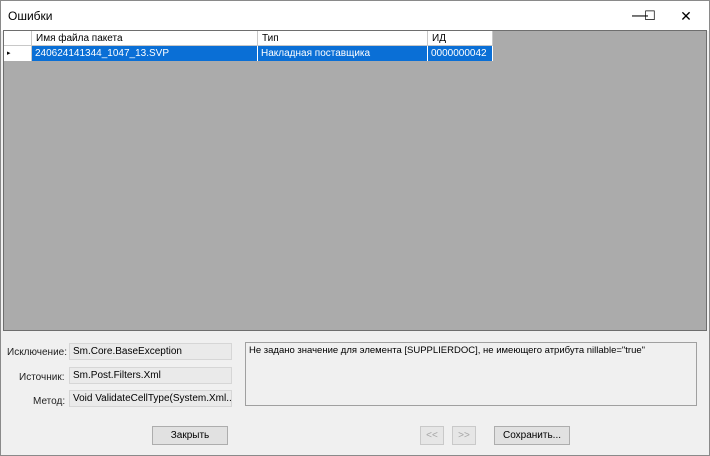  What do you see at coordinates (686, 16) in the screenshot?
I see `close-icon: ✕` at bounding box center [686, 16].